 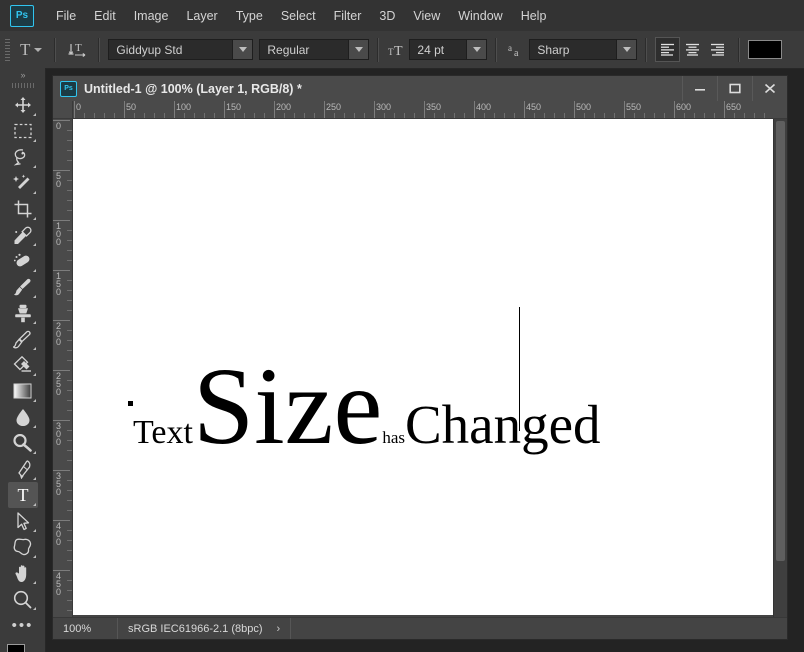 What do you see at coordinates (734, 88) in the screenshot?
I see `maximize-button` at bounding box center [734, 88].